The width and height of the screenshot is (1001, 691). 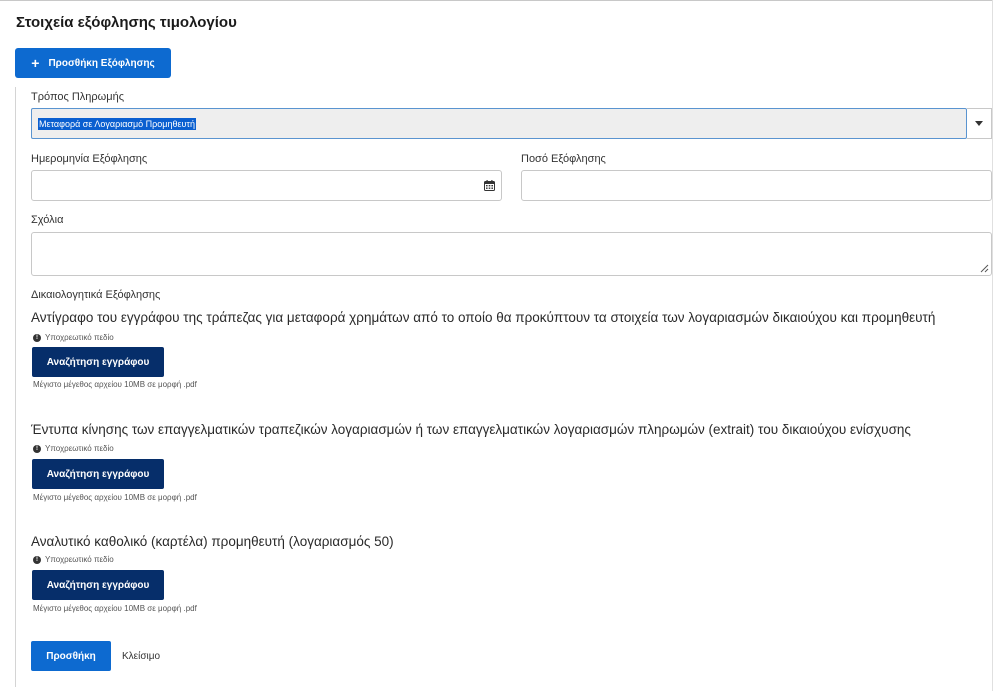 What do you see at coordinates (78, 97) in the screenshot?
I see `payment-method-label: Τρόπος Πληρωμής` at bounding box center [78, 97].